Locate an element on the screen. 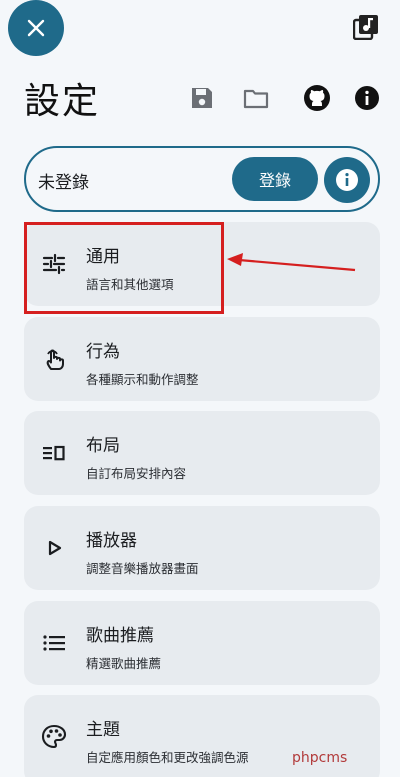 The width and height of the screenshot is (400, 777). close-icon is located at coordinates (36, 28).